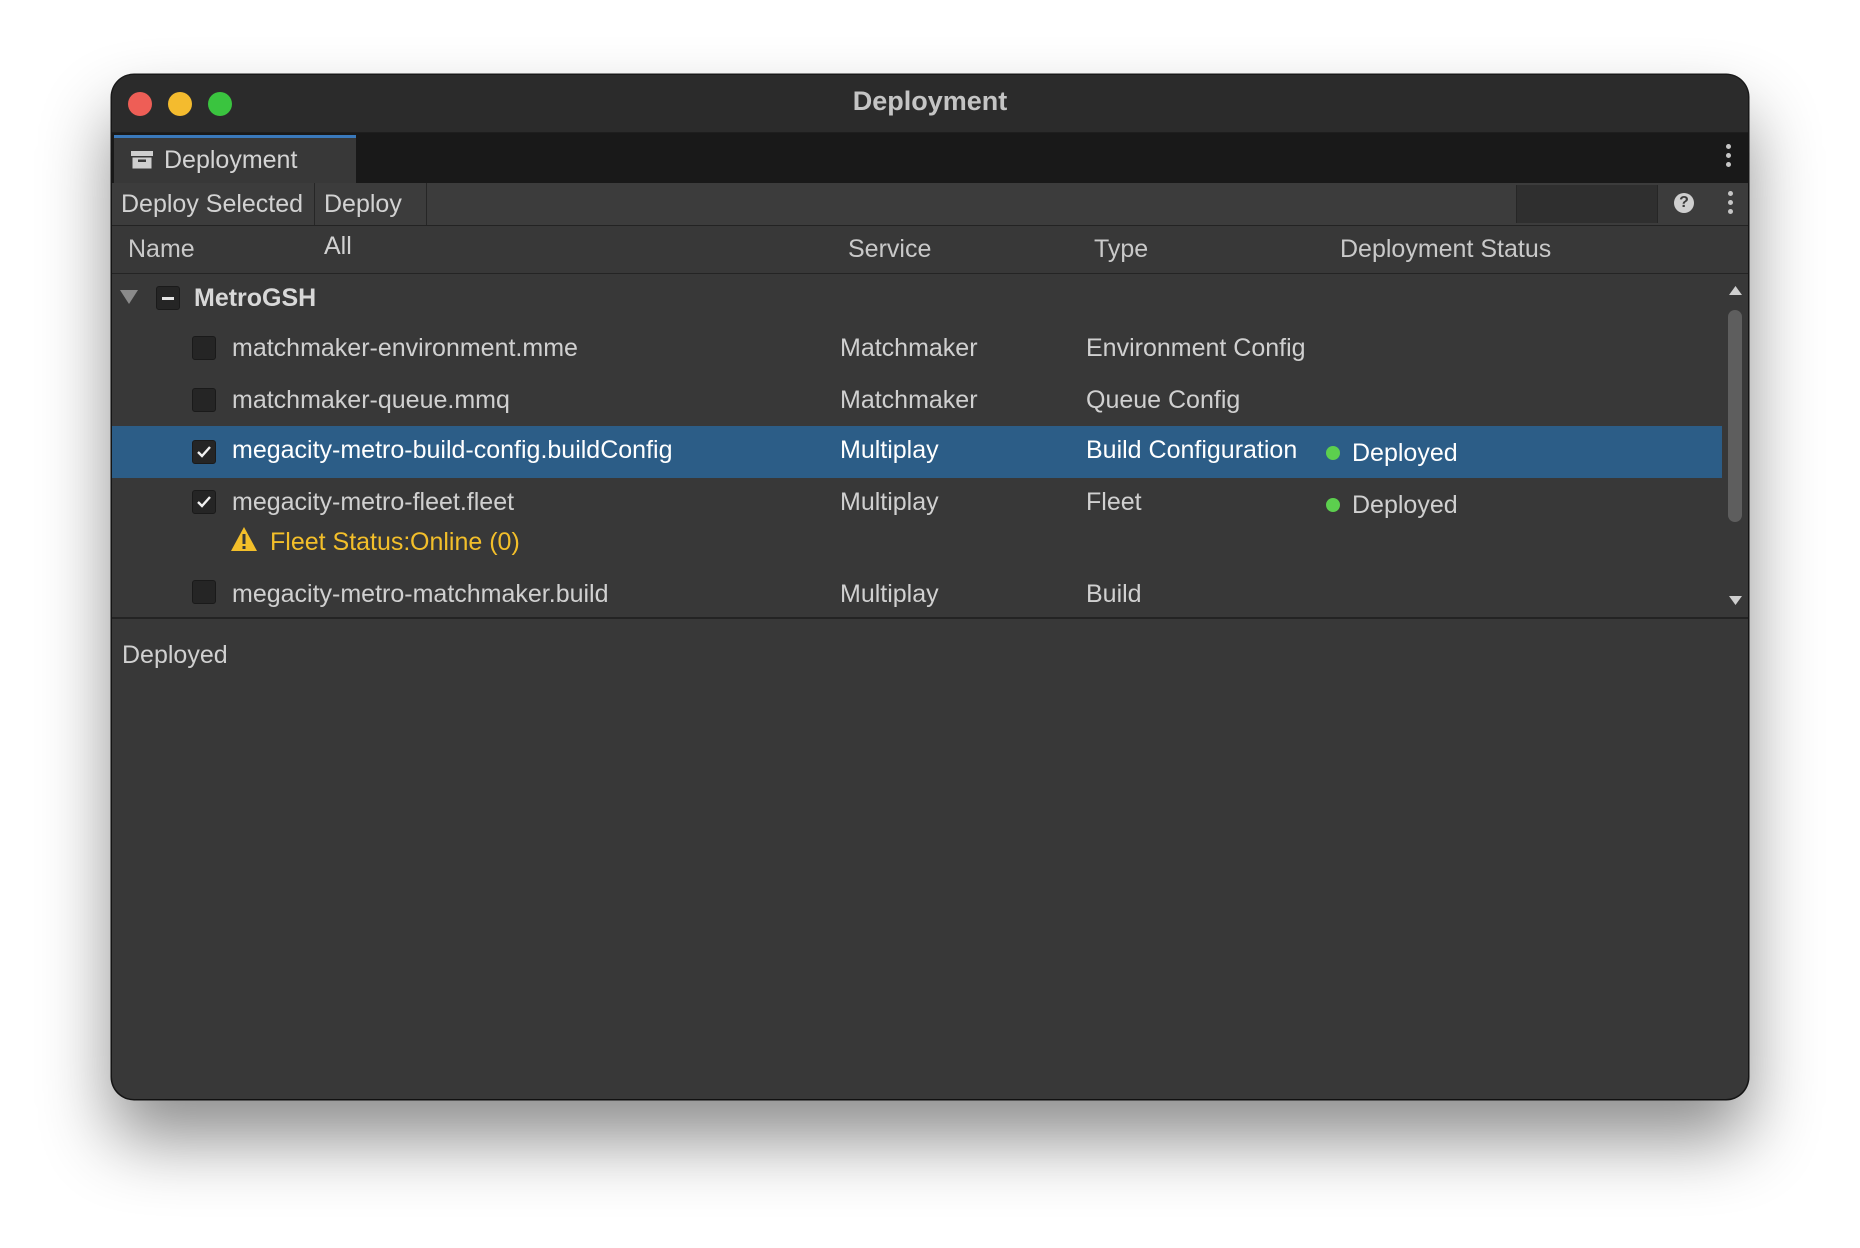 This screenshot has width=1860, height=1248. I want to click on tab-label: Deployment, so click(231, 160).